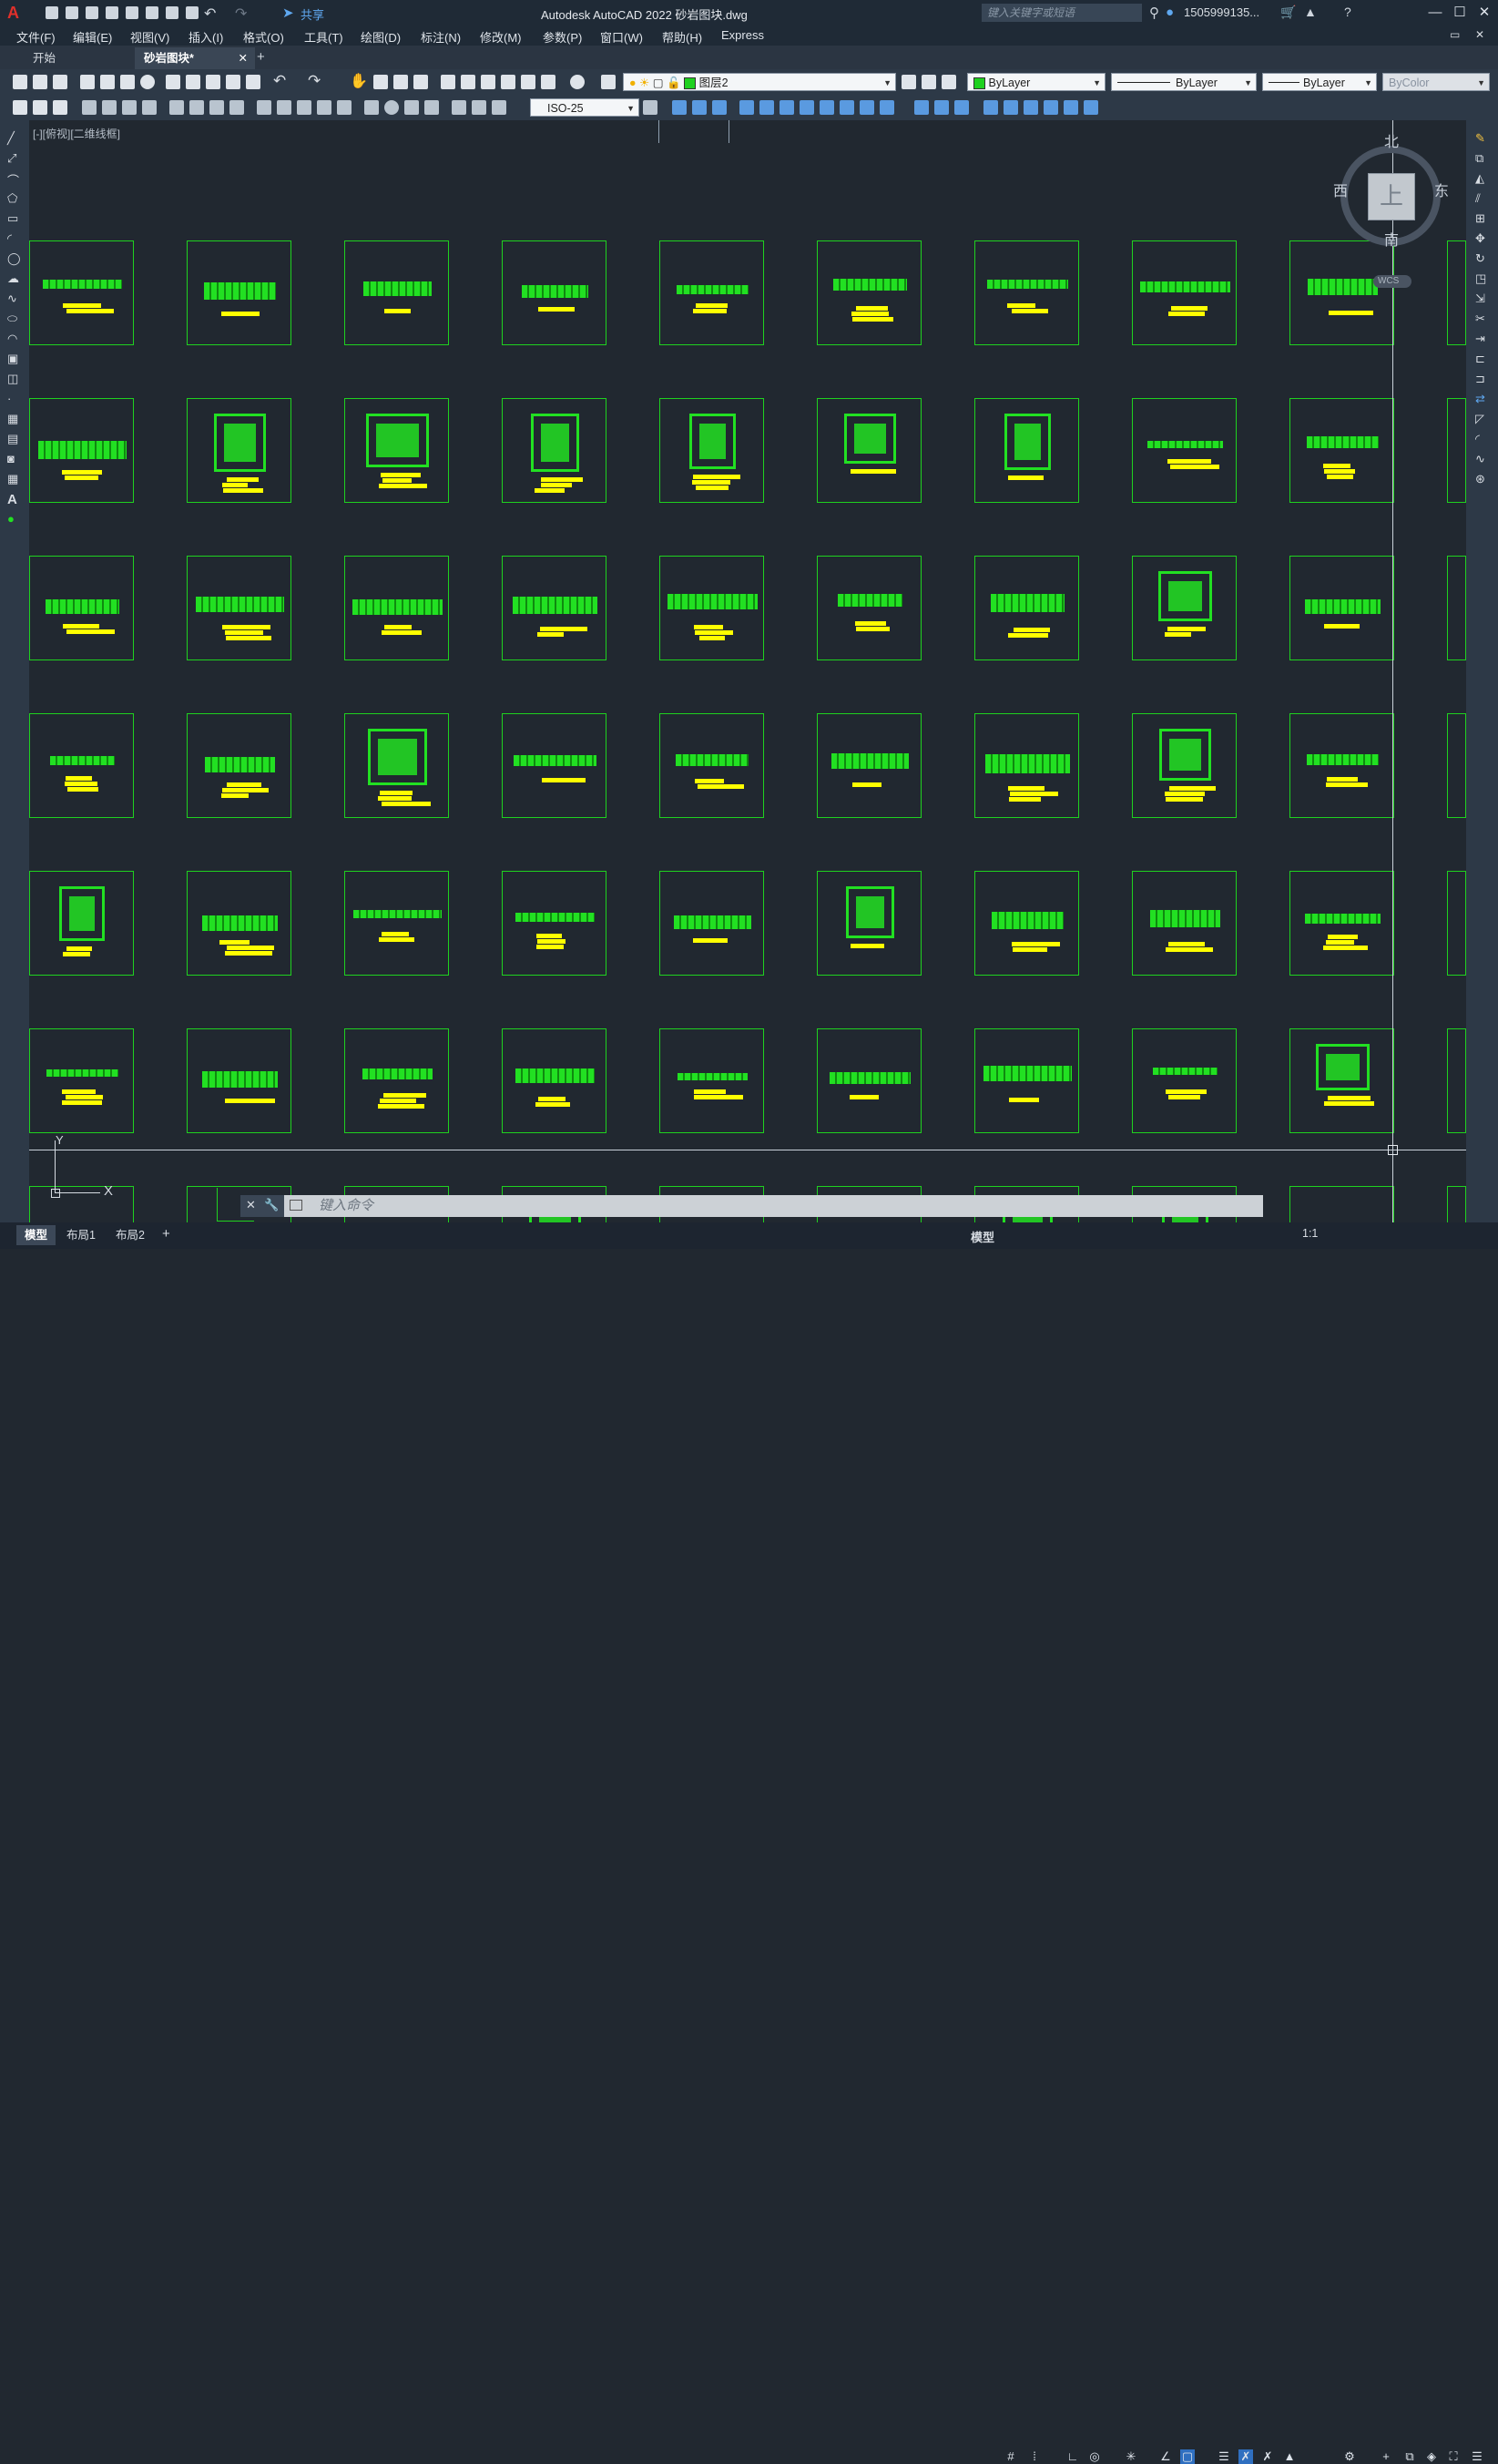 The width and height of the screenshot is (1498, 2464). What do you see at coordinates (961, 107) in the screenshot?
I see `chamfer-icon` at bounding box center [961, 107].